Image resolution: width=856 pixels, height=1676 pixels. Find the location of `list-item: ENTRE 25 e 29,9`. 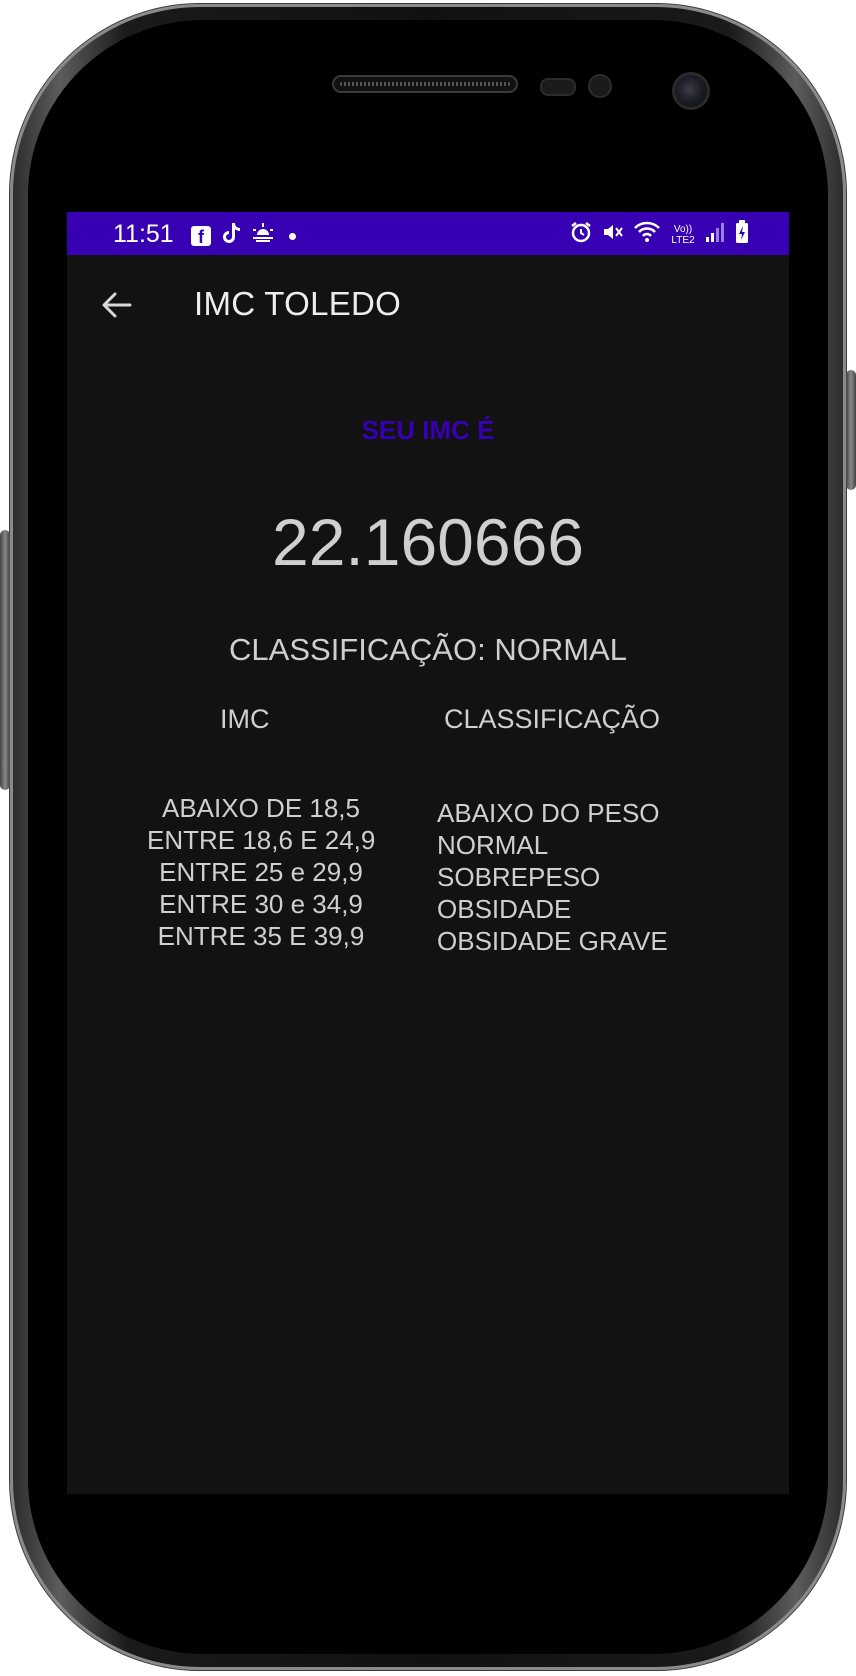

list-item: ENTRE 25 e 29,9 is located at coordinates (261, 872).